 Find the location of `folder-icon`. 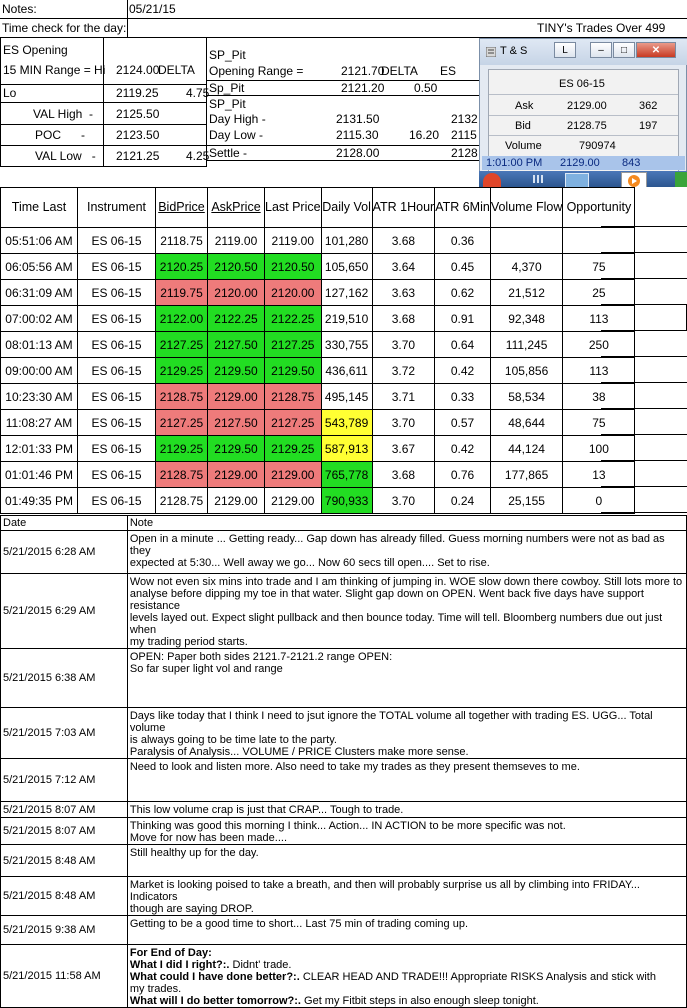

folder-icon is located at coordinates (577, 180).